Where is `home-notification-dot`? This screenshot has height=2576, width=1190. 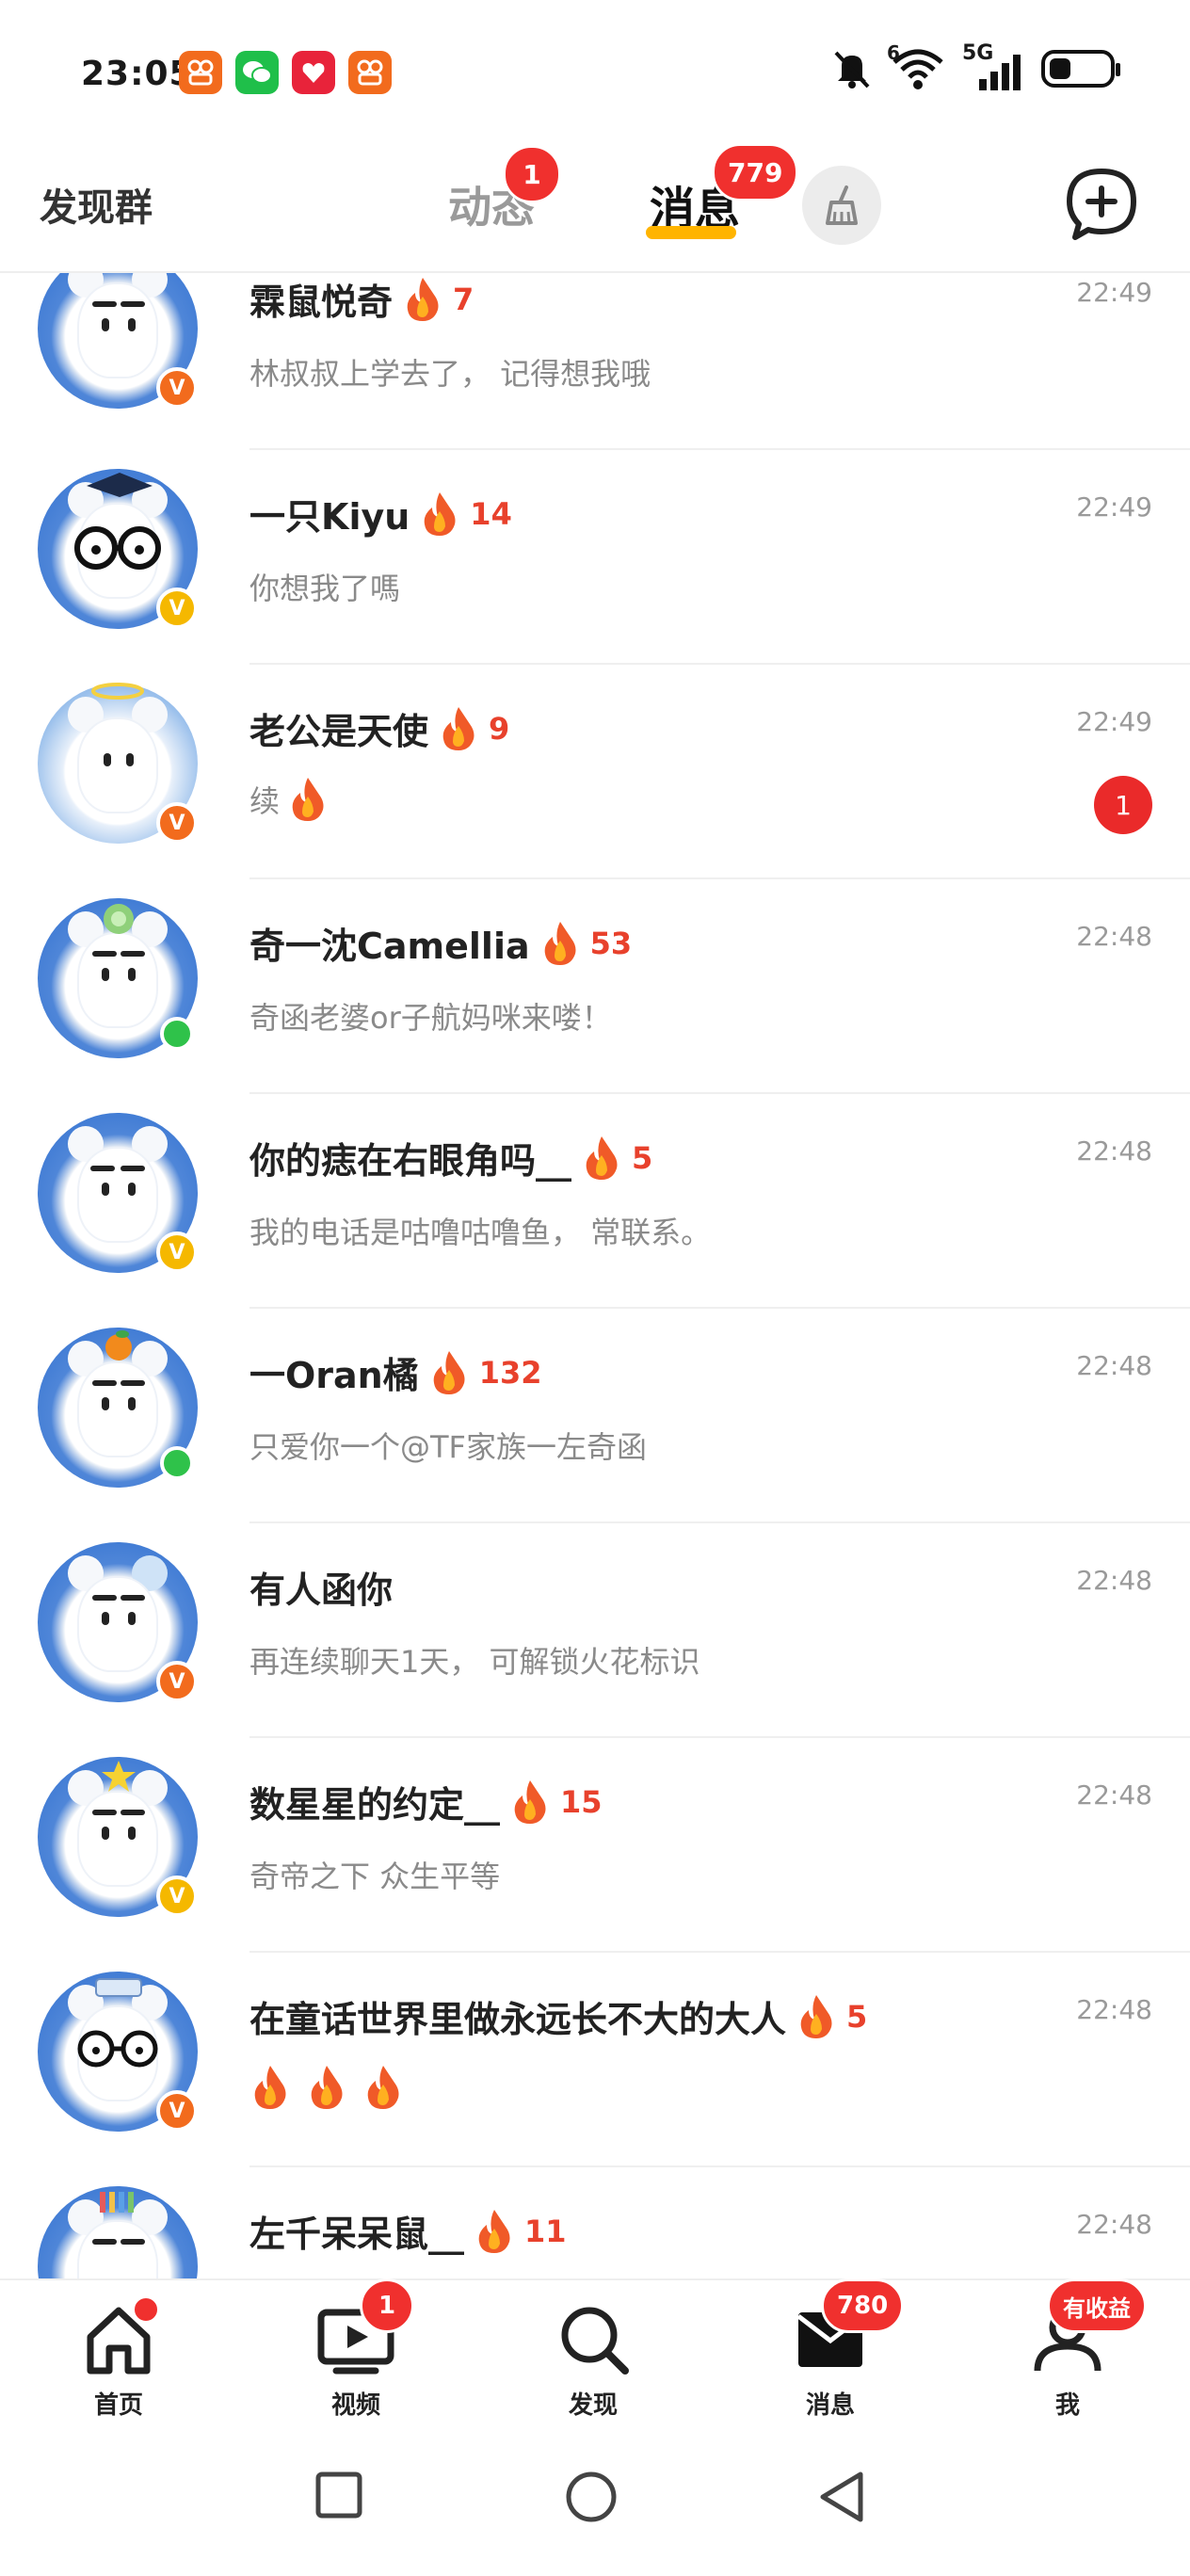
home-notification-dot is located at coordinates (146, 2309).